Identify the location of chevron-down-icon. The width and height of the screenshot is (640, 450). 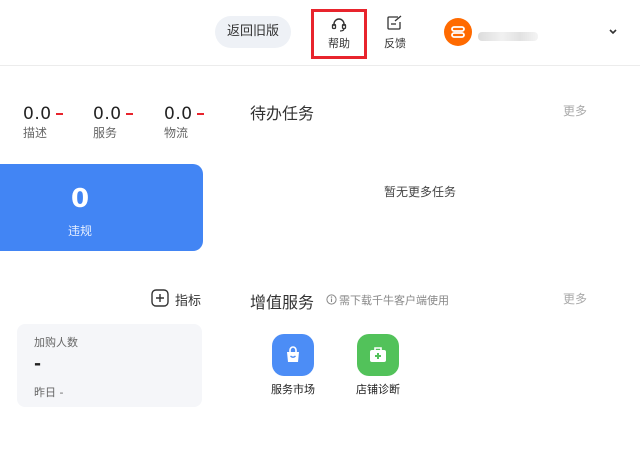
(613, 32).